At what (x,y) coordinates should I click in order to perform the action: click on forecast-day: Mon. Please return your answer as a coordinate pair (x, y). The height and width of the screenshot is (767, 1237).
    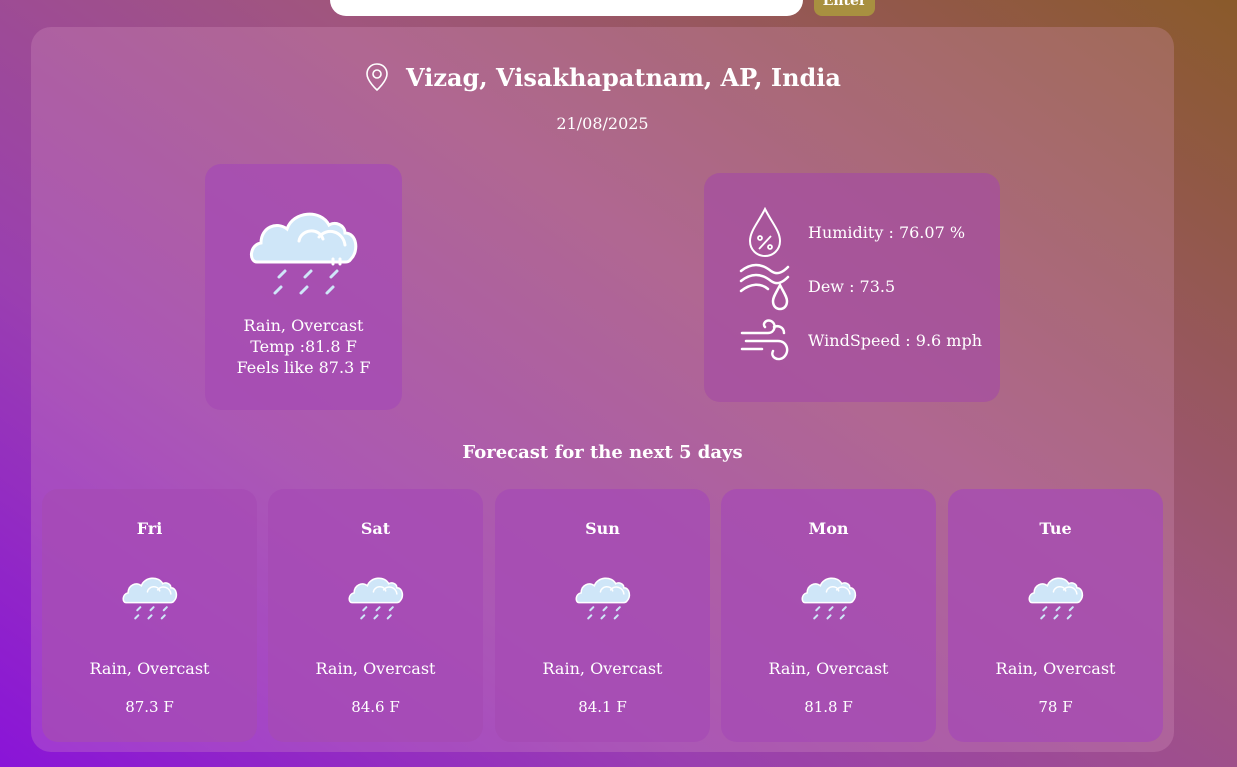
    Looking at the image, I should click on (828, 528).